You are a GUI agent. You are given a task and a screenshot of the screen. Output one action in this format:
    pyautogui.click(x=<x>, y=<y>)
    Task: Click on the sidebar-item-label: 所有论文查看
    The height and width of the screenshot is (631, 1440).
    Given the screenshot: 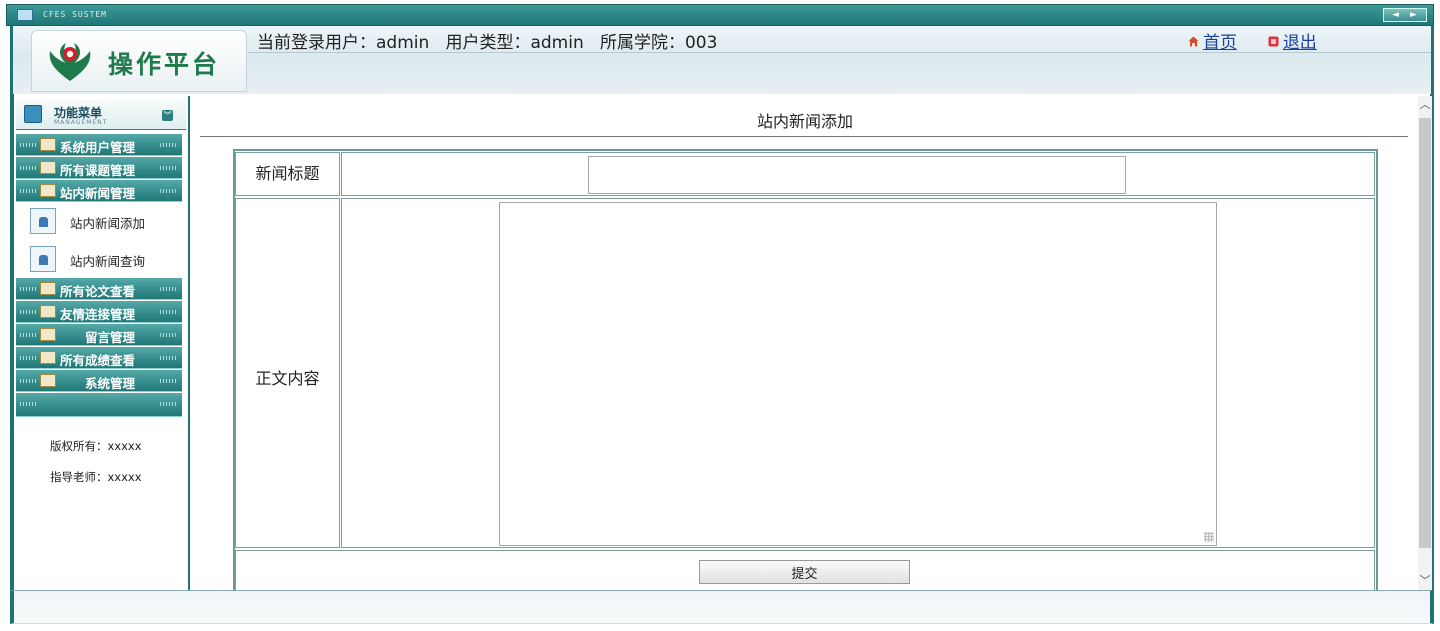 What is the action you would take?
    pyautogui.click(x=98, y=291)
    